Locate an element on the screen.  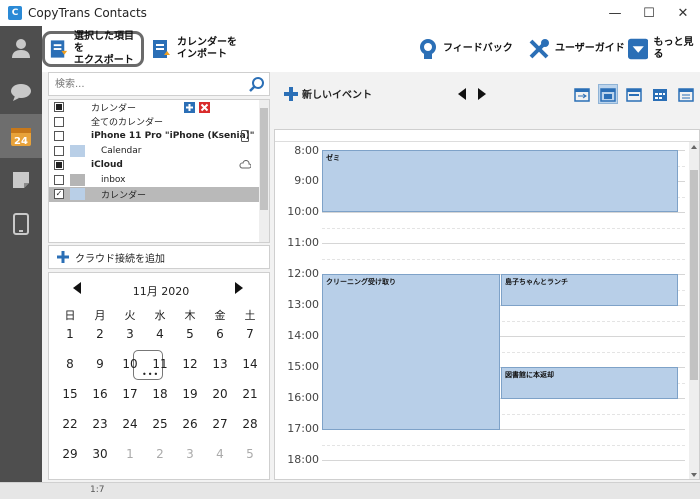
week-row: 1 2 3 4 5 6 7 is located at coordinates (160, 334).